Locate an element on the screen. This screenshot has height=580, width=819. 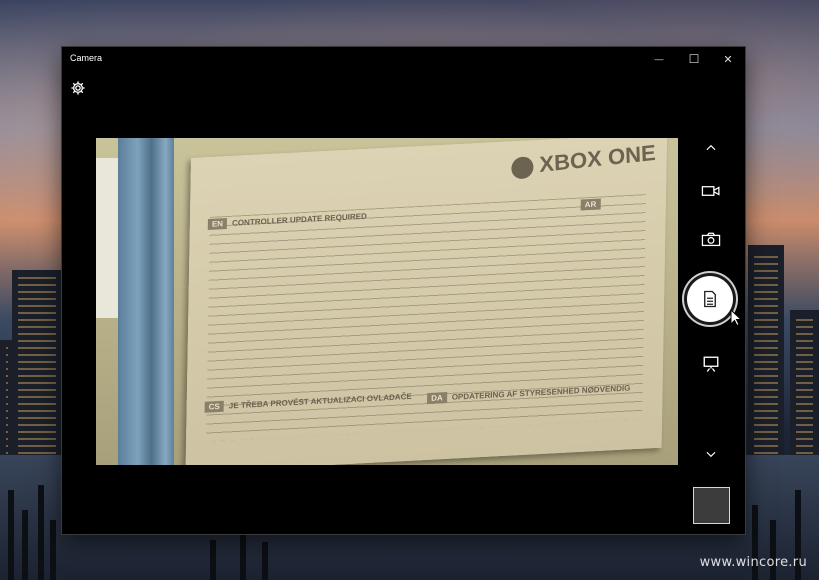
photo-mode-button is located at coordinates (711, 239).